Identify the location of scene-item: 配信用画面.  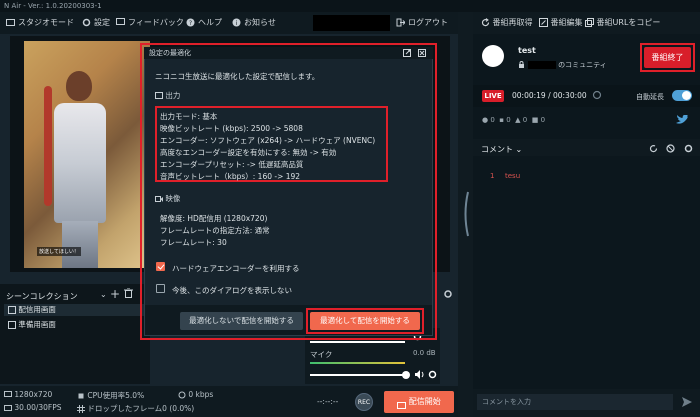
(75, 310).